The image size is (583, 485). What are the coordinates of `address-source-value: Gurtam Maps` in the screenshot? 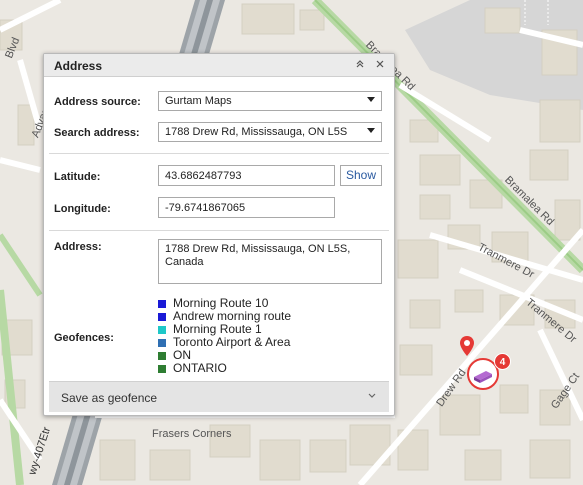 It's located at (198, 101).